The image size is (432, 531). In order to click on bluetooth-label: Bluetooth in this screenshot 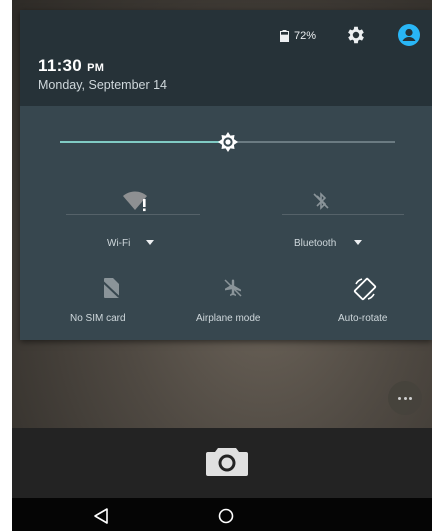, I will do `click(315, 243)`.